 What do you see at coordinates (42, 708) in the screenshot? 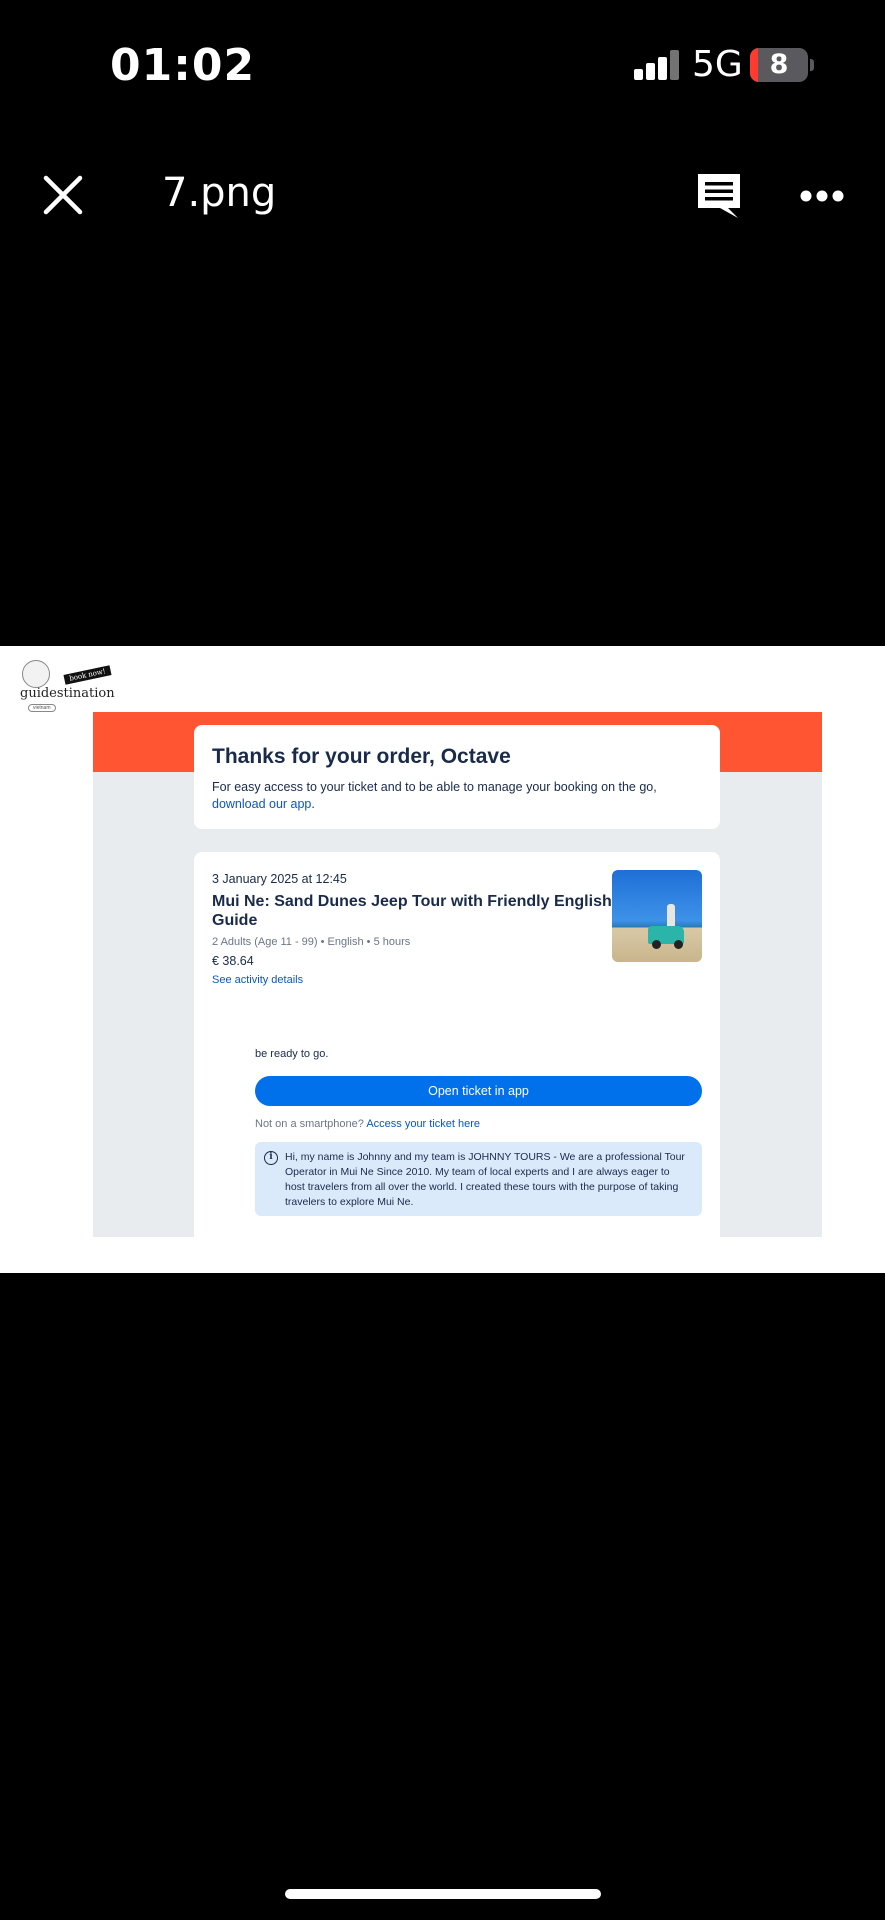
I see `brand-sub: vietnam` at bounding box center [42, 708].